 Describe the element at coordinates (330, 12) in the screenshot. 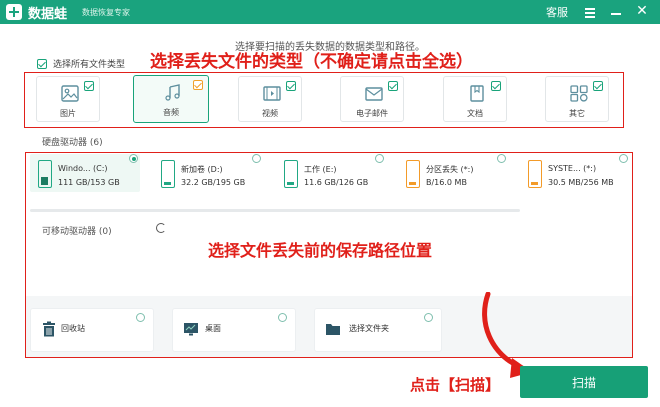

I see `title-bar: 数据蛙 数据恢复专家 客服 ✕` at that location.